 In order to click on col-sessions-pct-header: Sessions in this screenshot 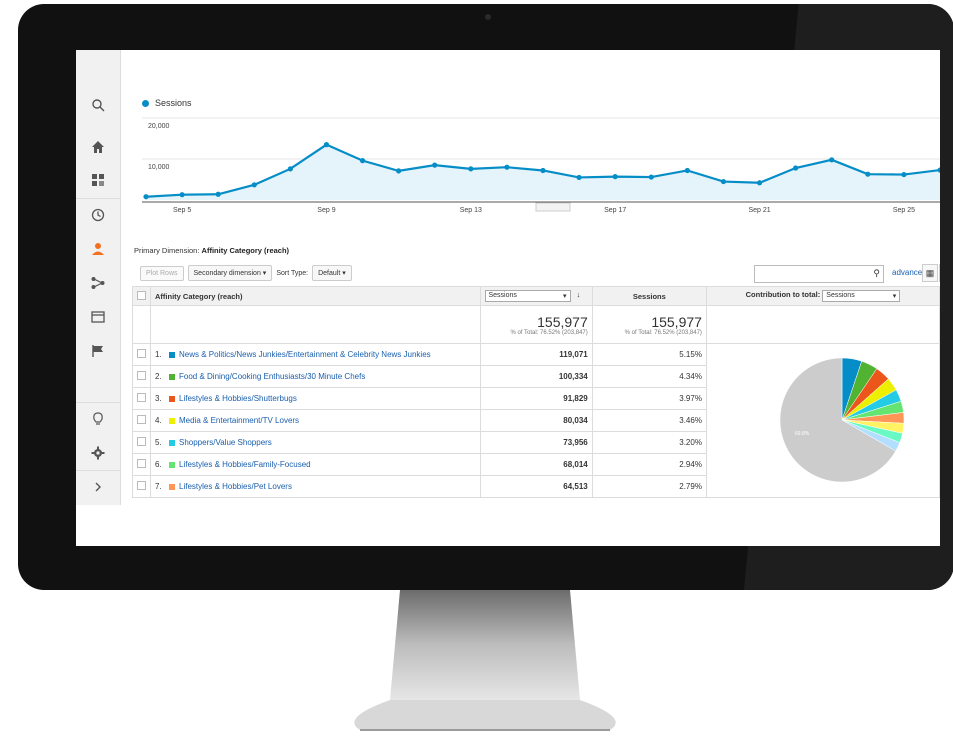, I will do `click(649, 296)`.